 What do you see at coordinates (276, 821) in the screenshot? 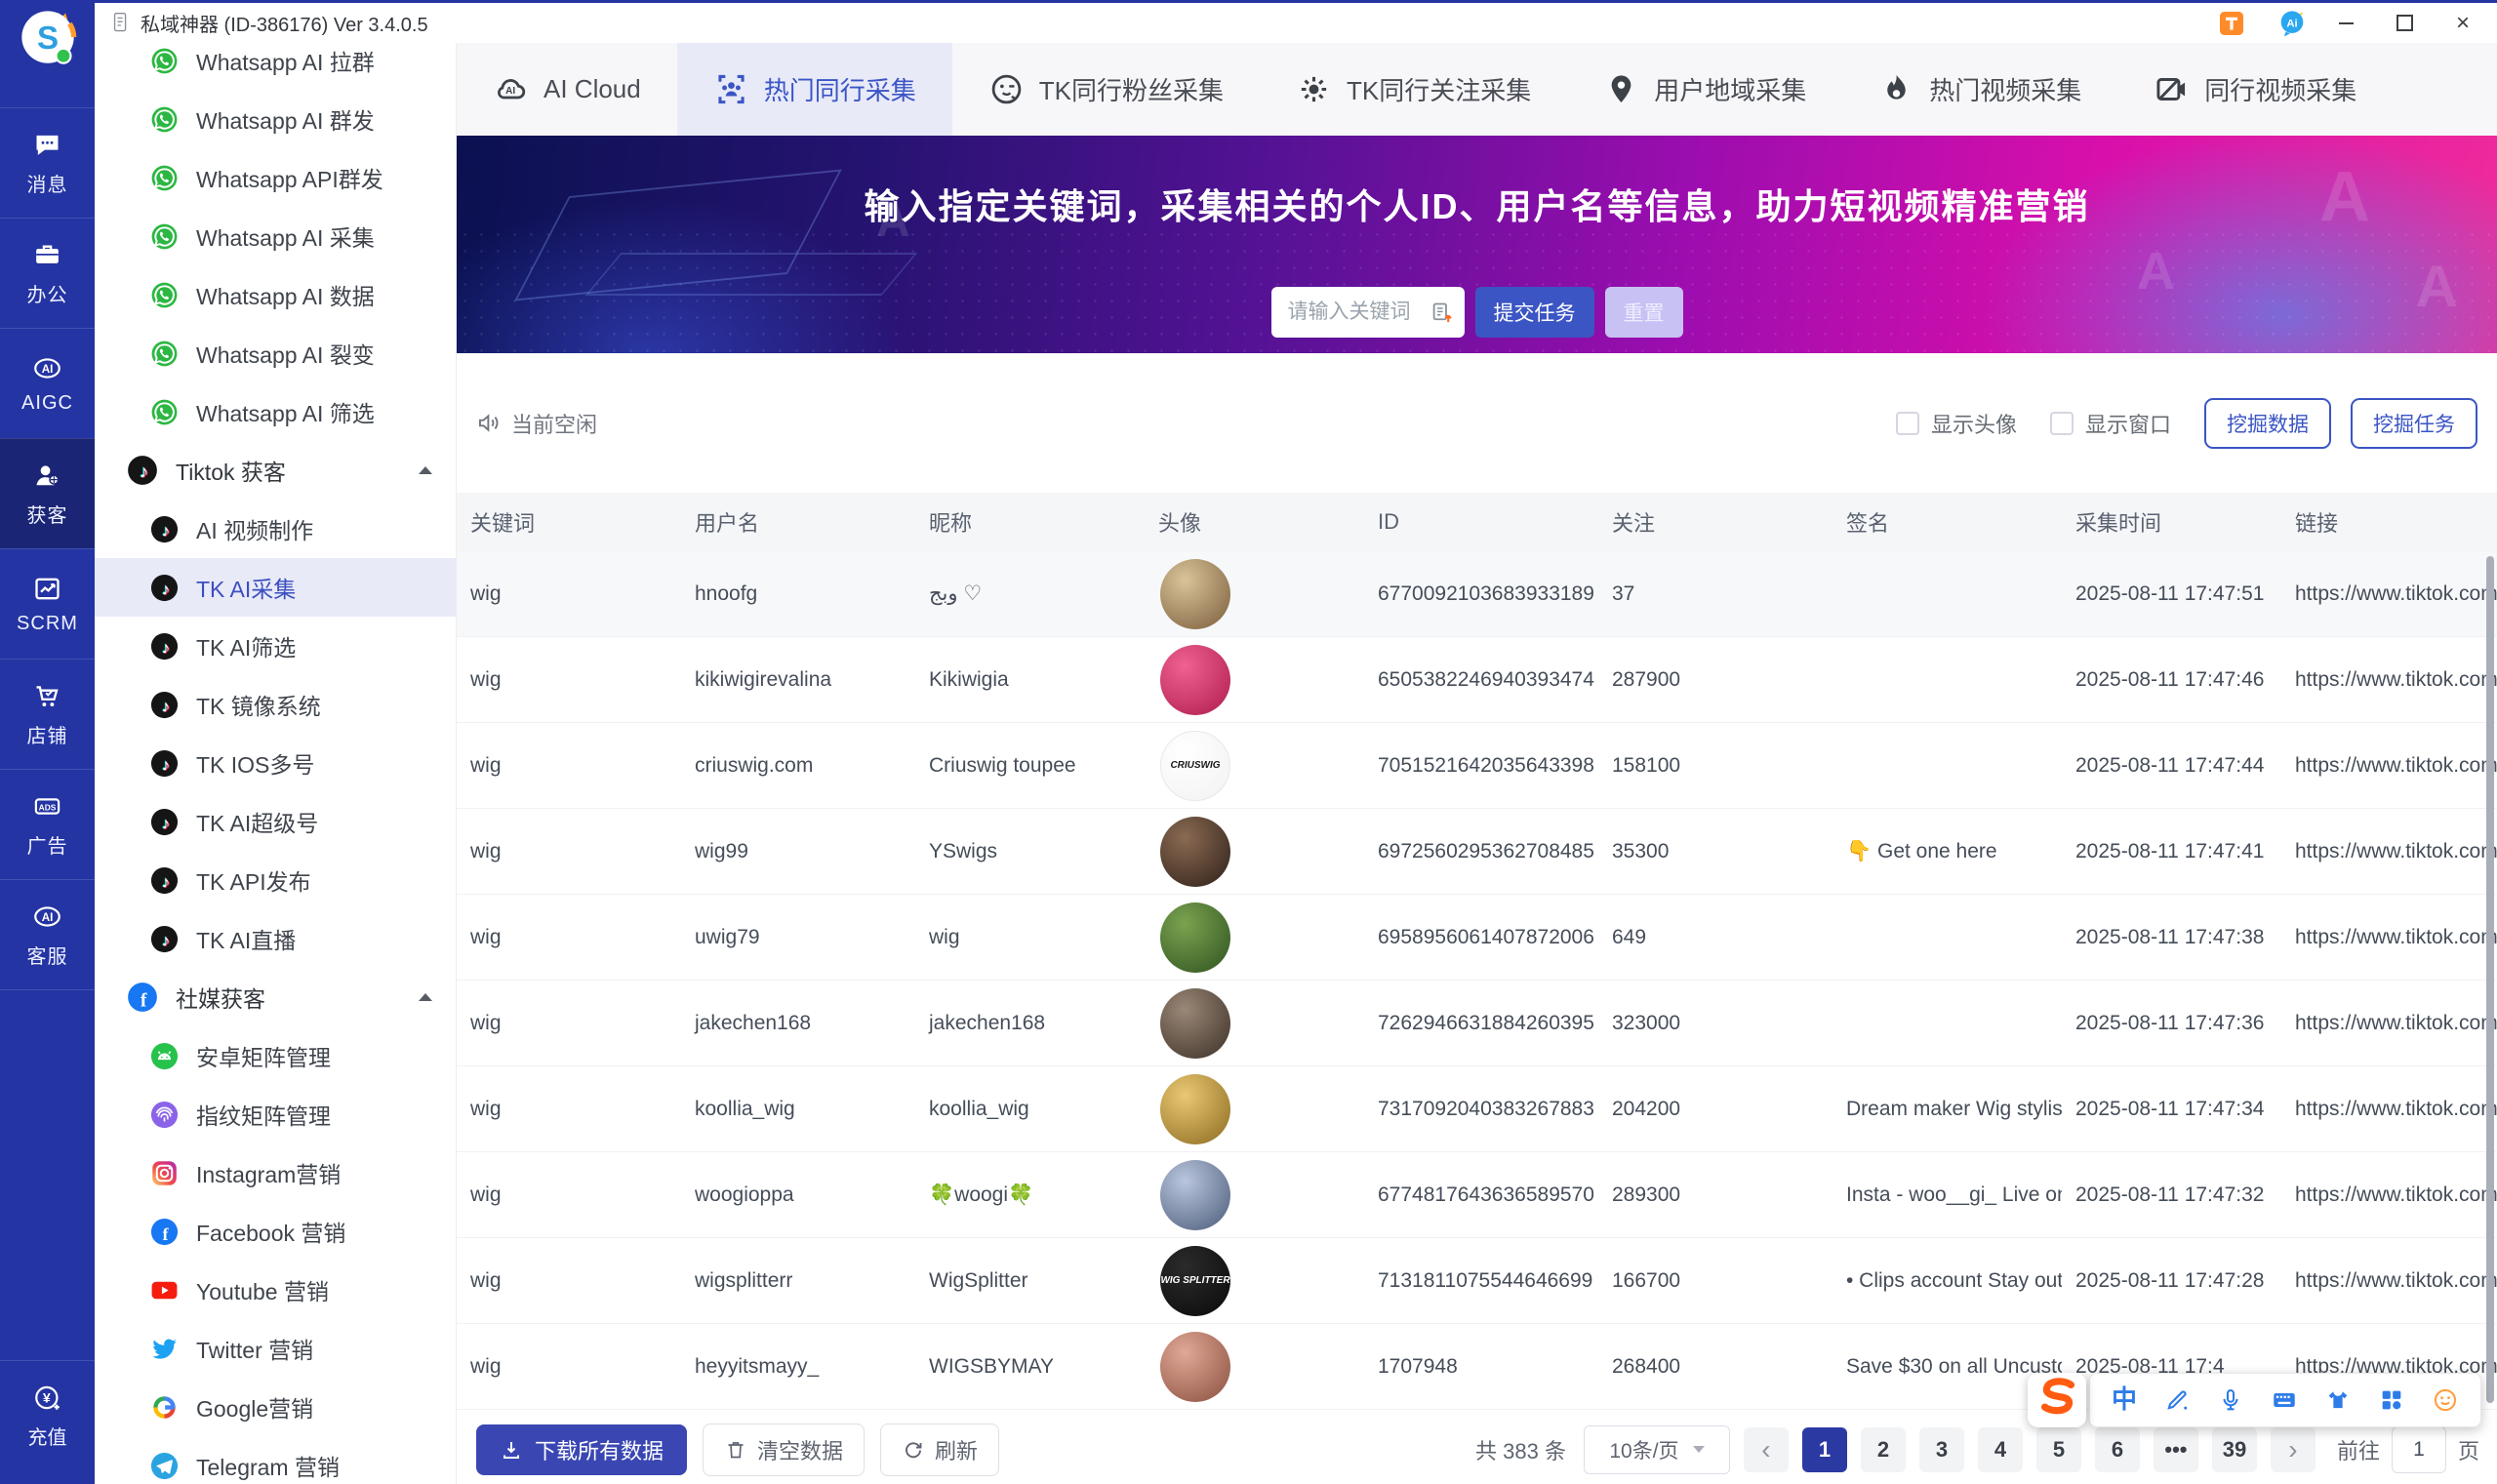
I see `menu-item-tk-ai-super: ♪ ♪ ♪ TK AI超级号` at bounding box center [276, 821].